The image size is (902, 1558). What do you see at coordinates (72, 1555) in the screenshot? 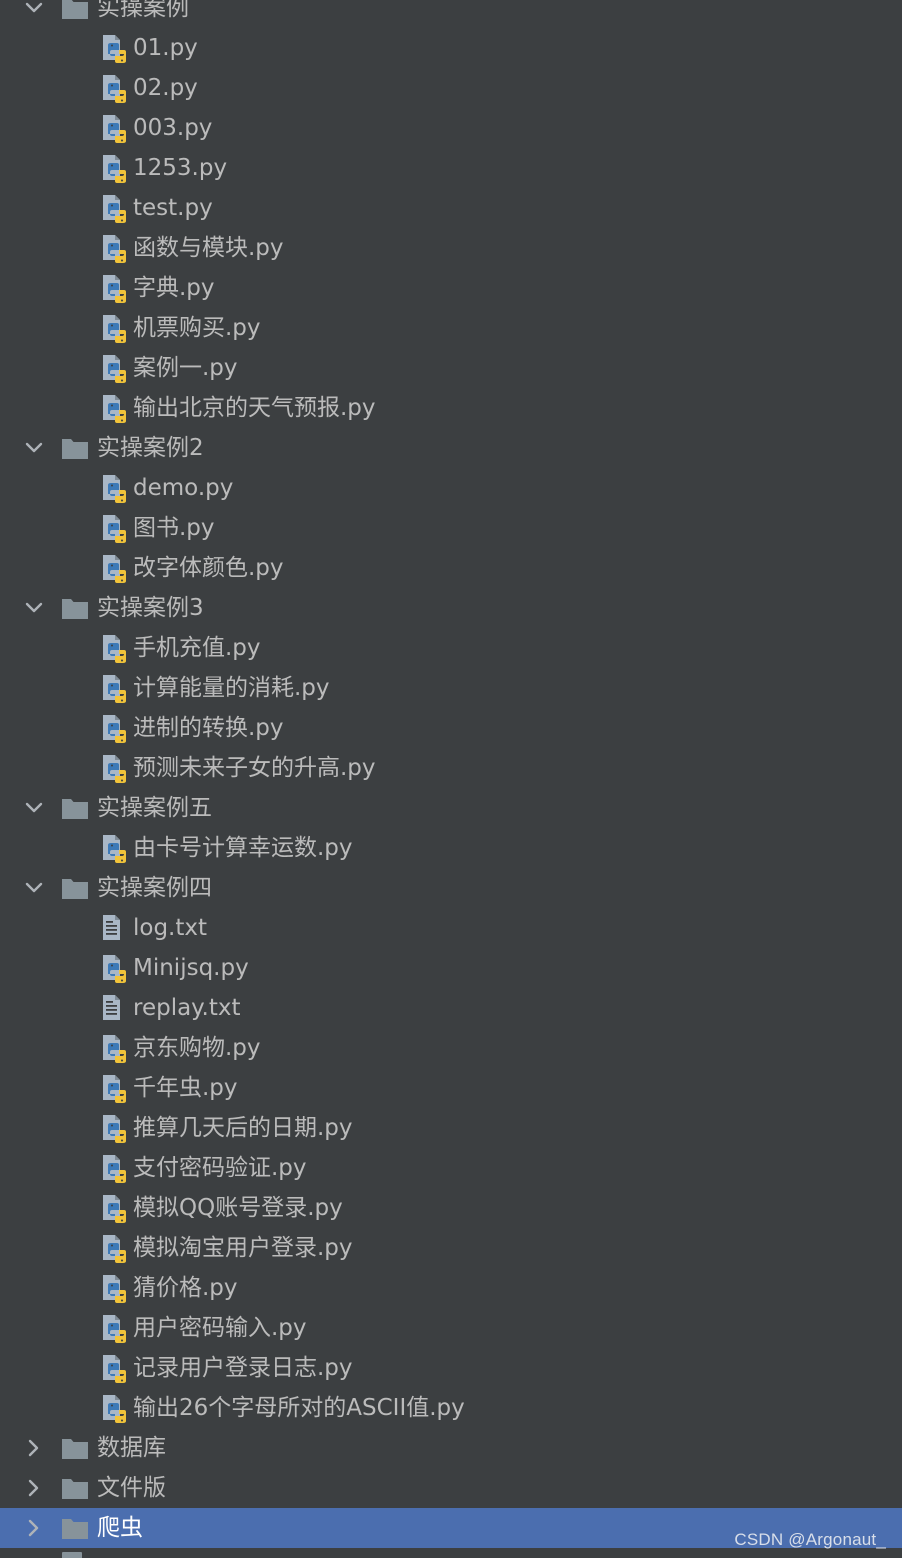
I see `folder-icon-partial` at bounding box center [72, 1555].